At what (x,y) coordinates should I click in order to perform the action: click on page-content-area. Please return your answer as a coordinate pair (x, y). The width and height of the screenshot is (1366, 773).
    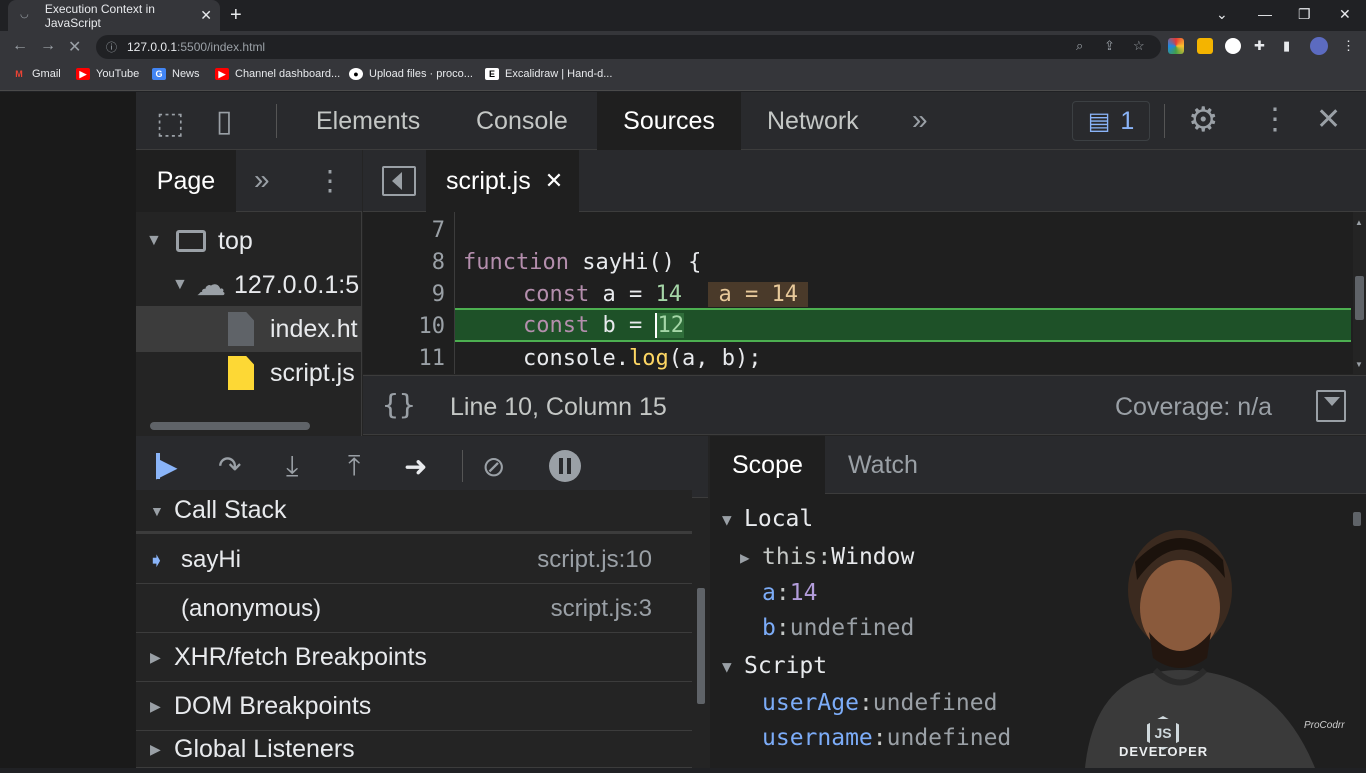
    Looking at the image, I should click on (68, 430).